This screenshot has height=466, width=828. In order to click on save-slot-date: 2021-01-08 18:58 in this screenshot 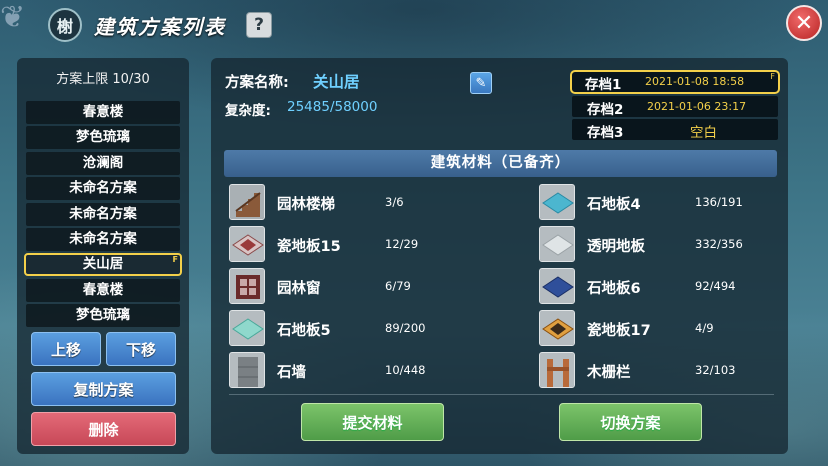, I will do `click(695, 81)`.